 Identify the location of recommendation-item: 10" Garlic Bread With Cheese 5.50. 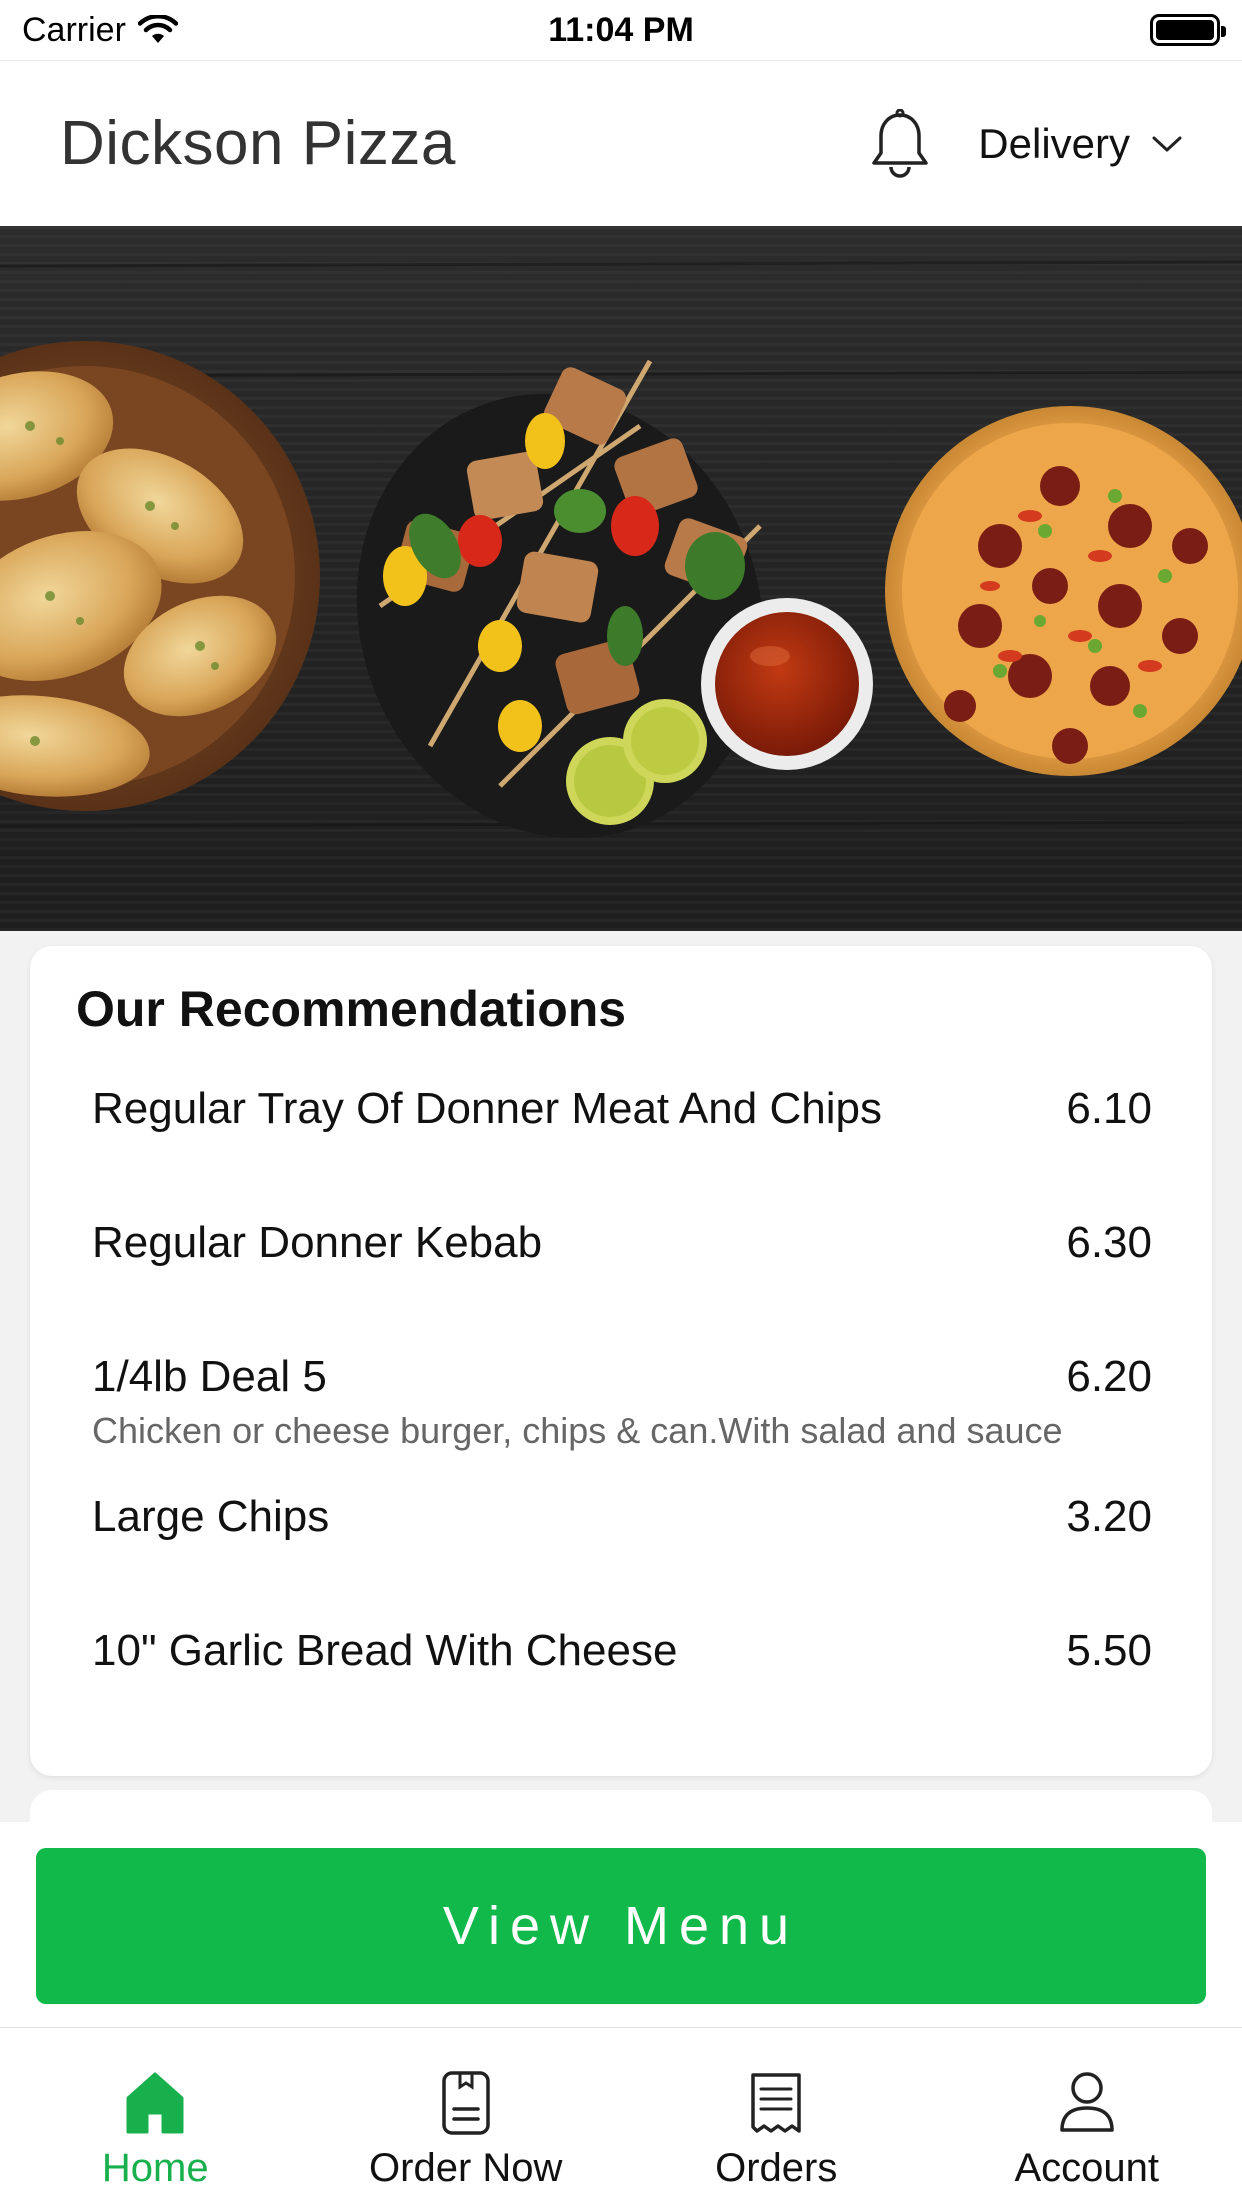
(622, 1693).